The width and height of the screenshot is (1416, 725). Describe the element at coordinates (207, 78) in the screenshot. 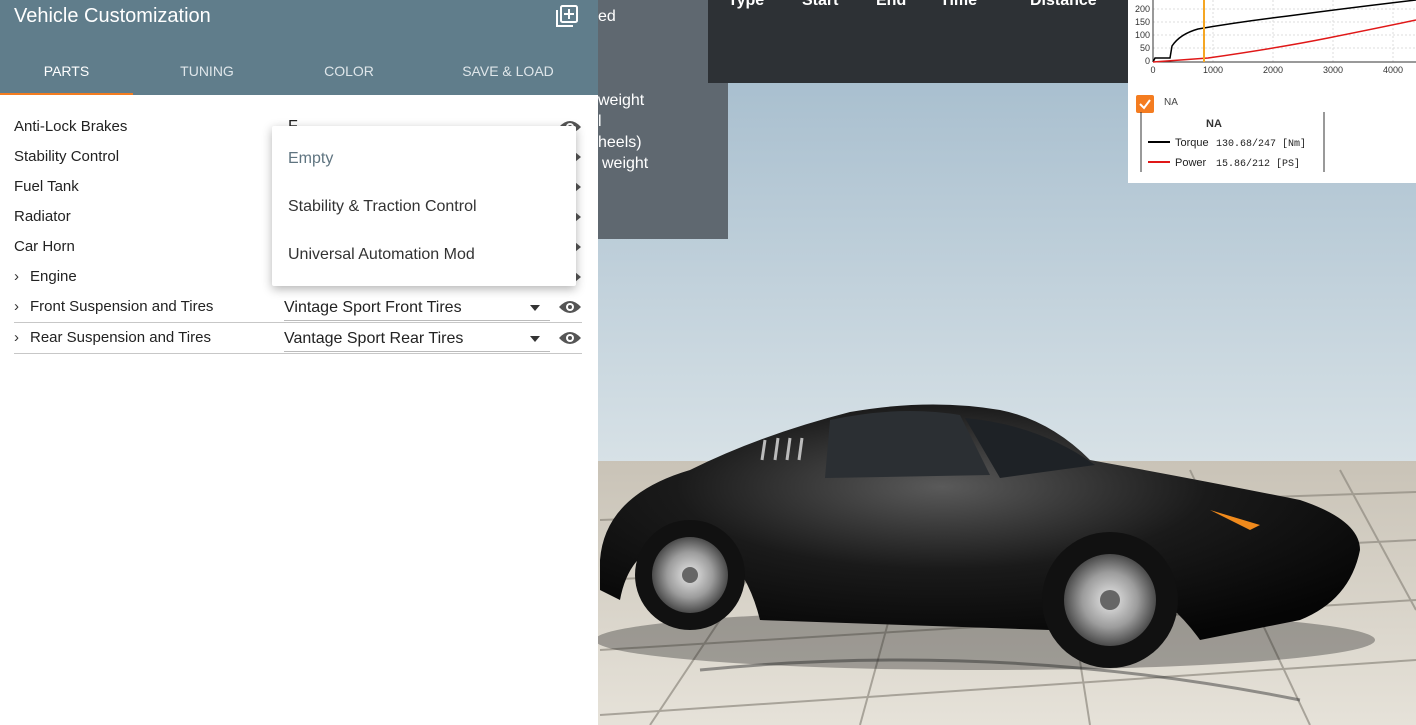

I see `tab-tuning: TUNING` at that location.